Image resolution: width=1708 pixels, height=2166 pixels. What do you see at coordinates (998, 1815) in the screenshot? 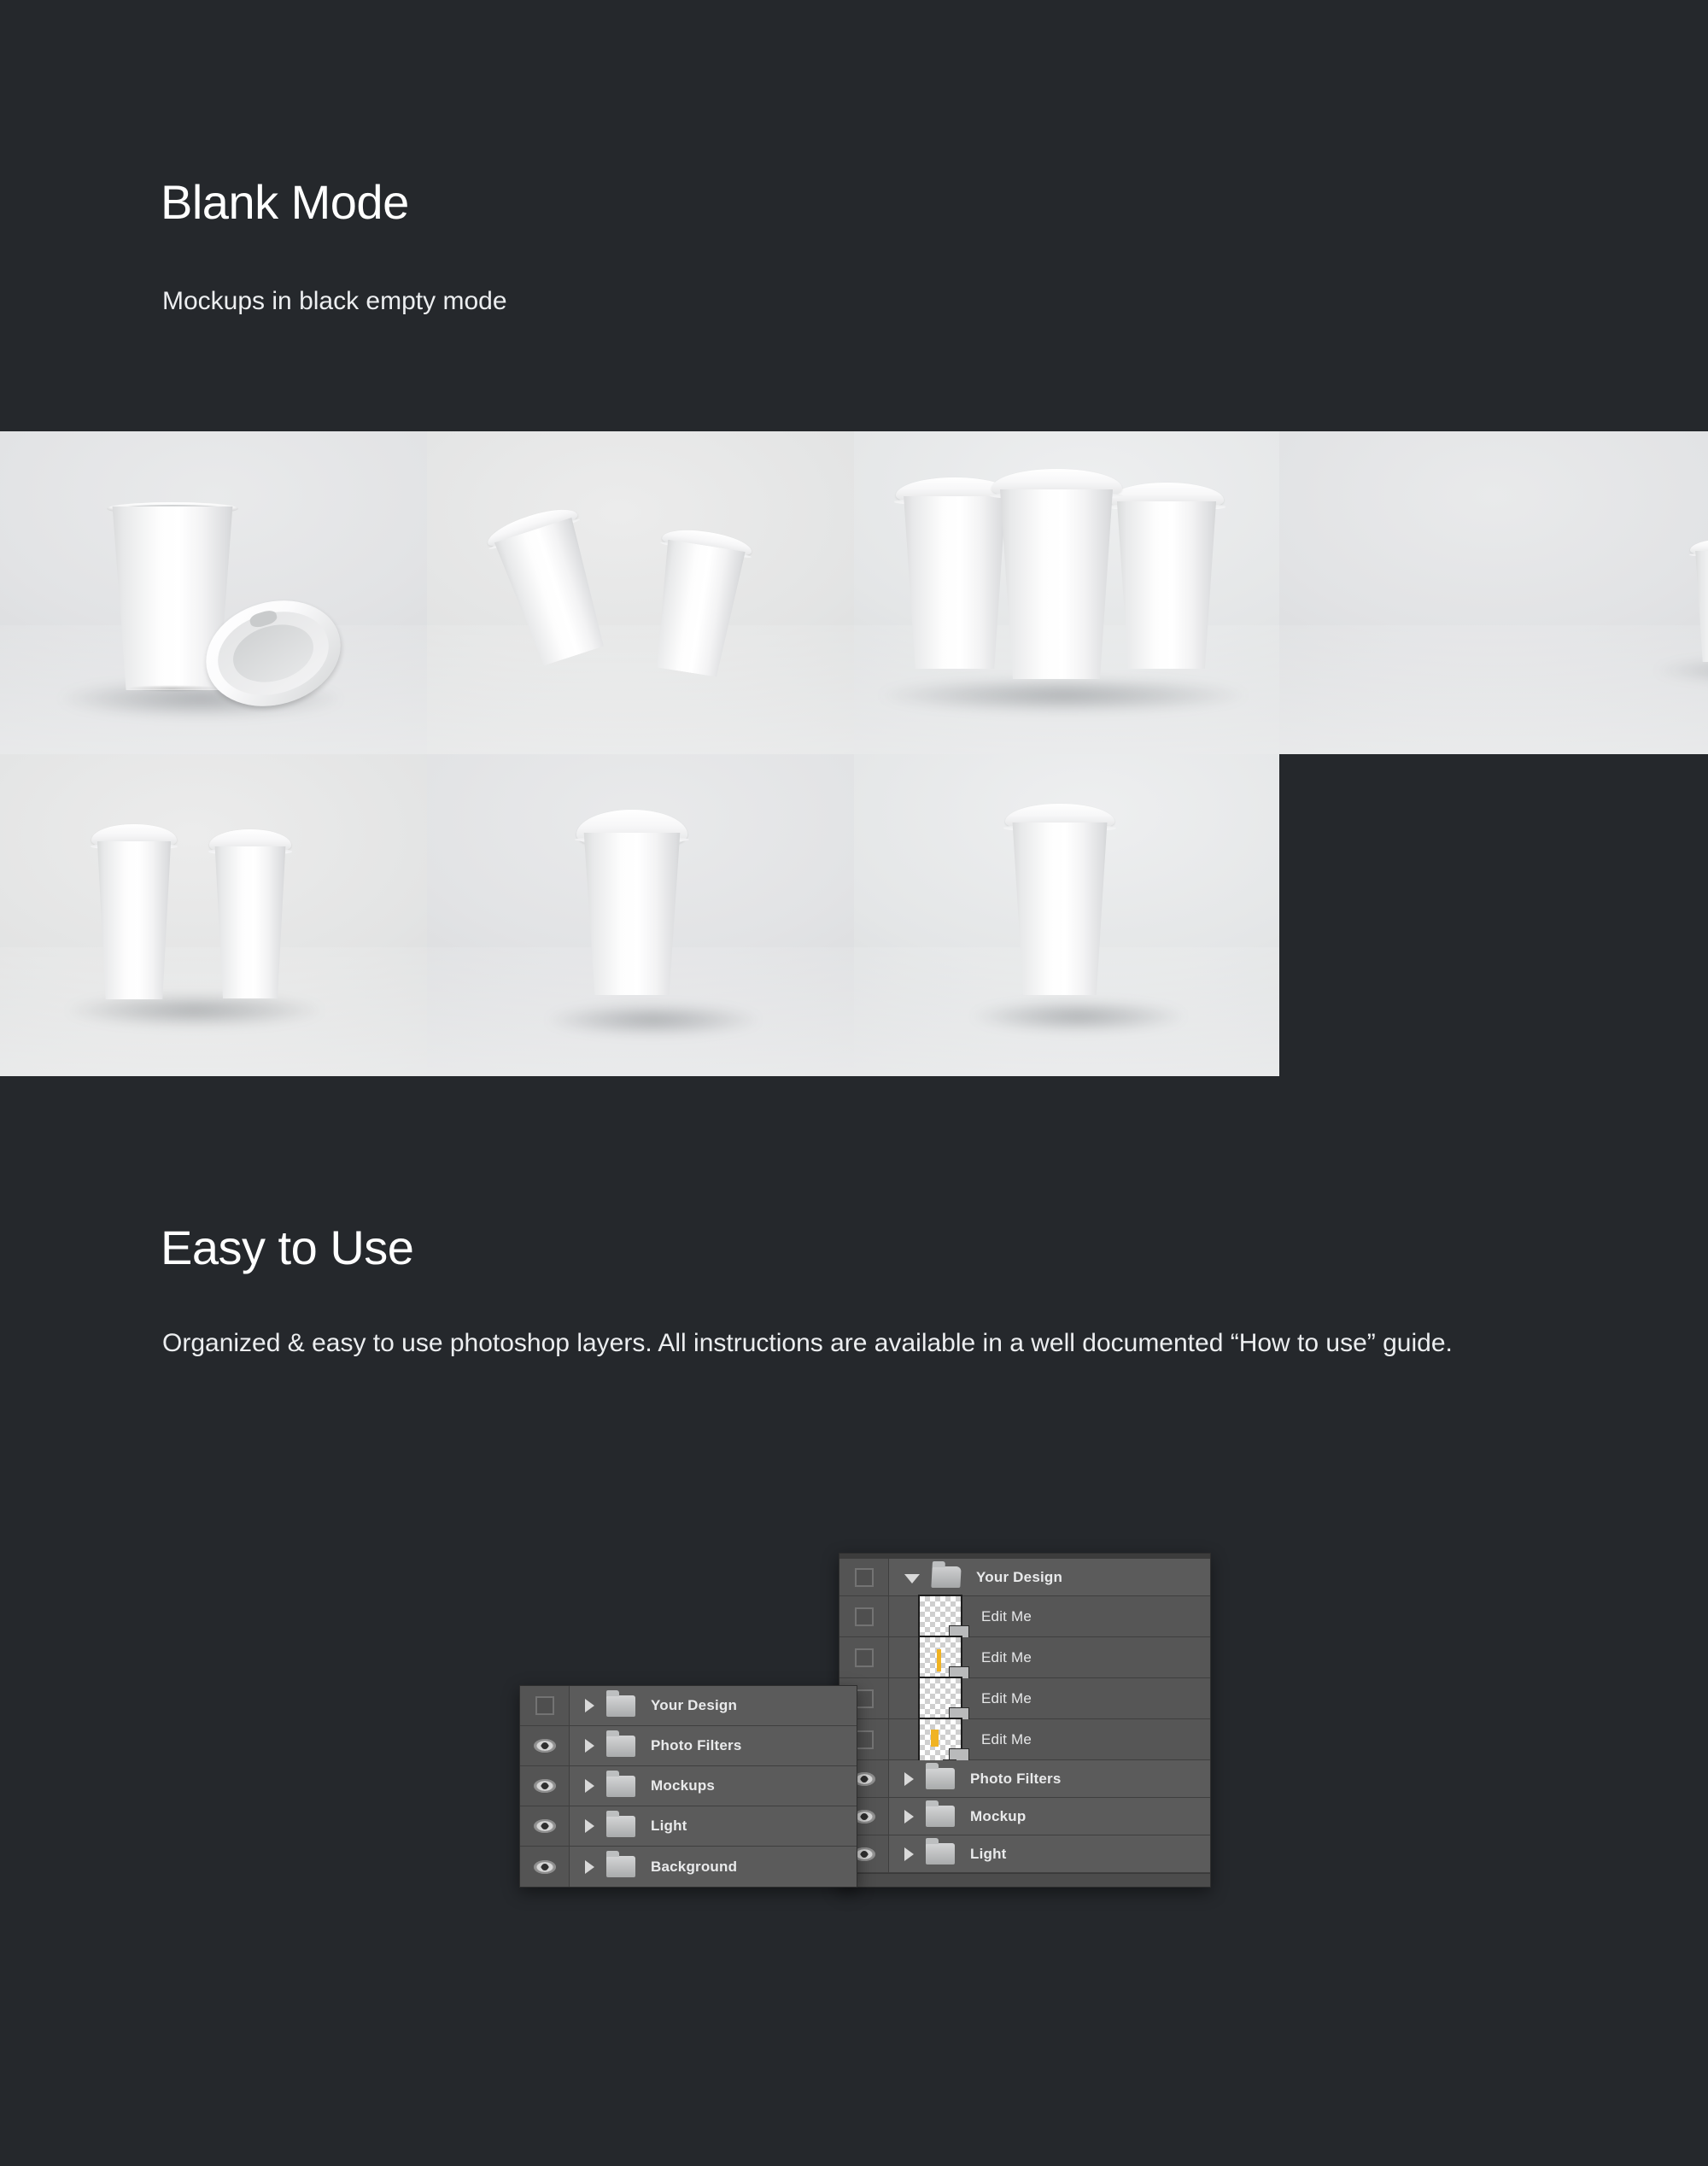
I see `layer-name: Mockup` at bounding box center [998, 1815].